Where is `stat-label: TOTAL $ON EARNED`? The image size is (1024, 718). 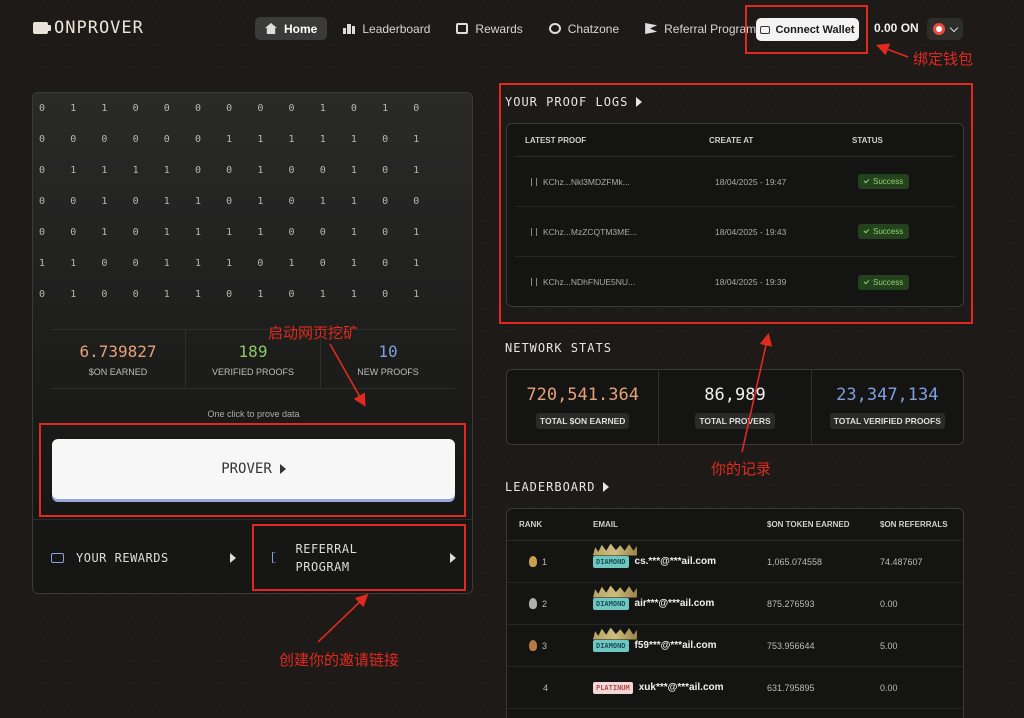
stat-label: TOTAL $ON EARNED is located at coordinates (582, 421).